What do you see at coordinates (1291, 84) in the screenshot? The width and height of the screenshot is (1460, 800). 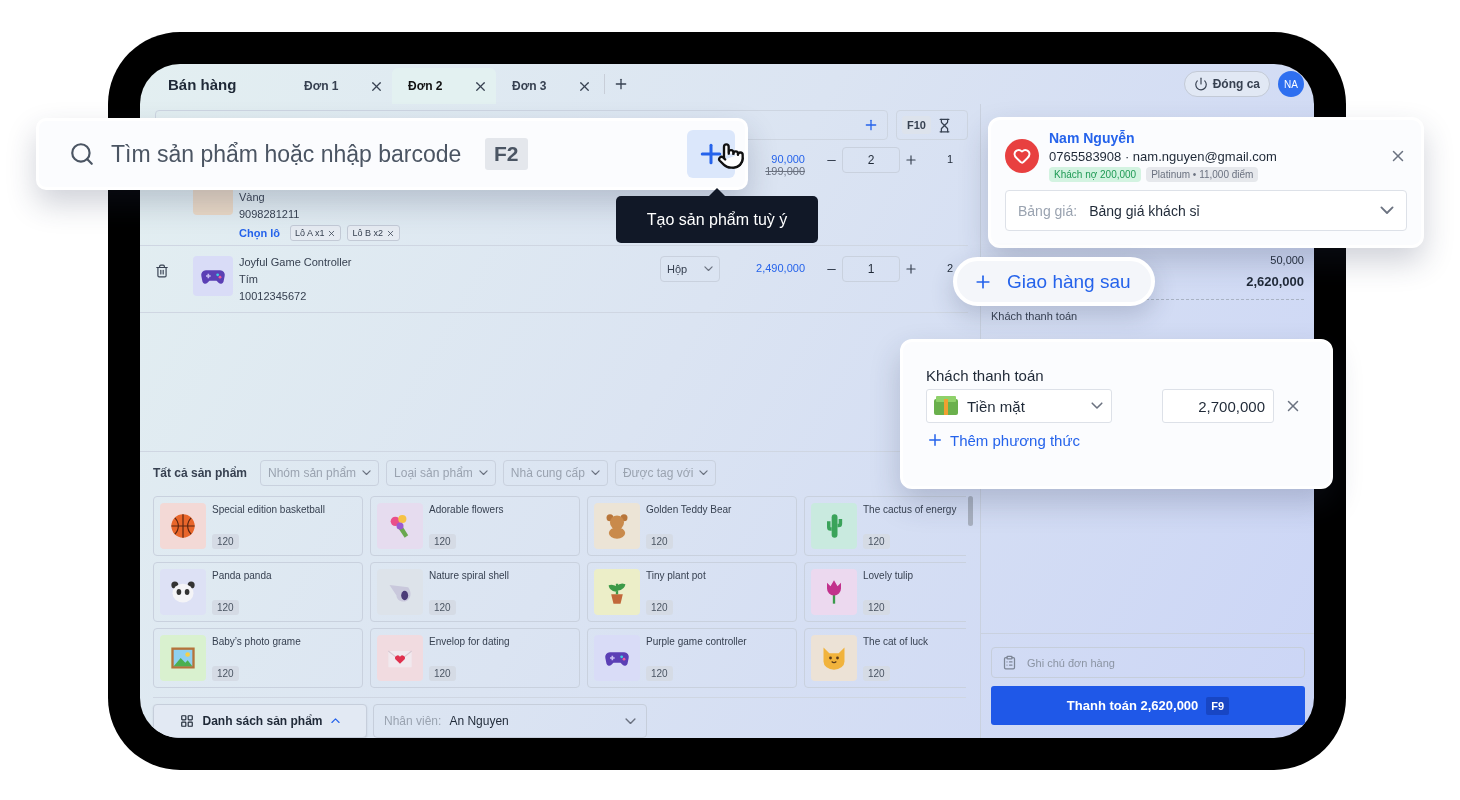 I see `user-avatar: NA` at bounding box center [1291, 84].